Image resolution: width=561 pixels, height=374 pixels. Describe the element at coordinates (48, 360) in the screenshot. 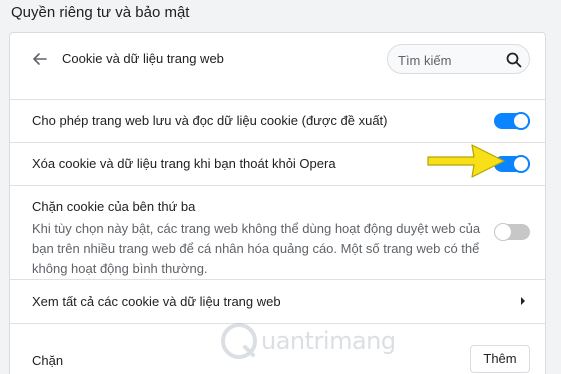

I see `block-section-label: Chặn` at that location.